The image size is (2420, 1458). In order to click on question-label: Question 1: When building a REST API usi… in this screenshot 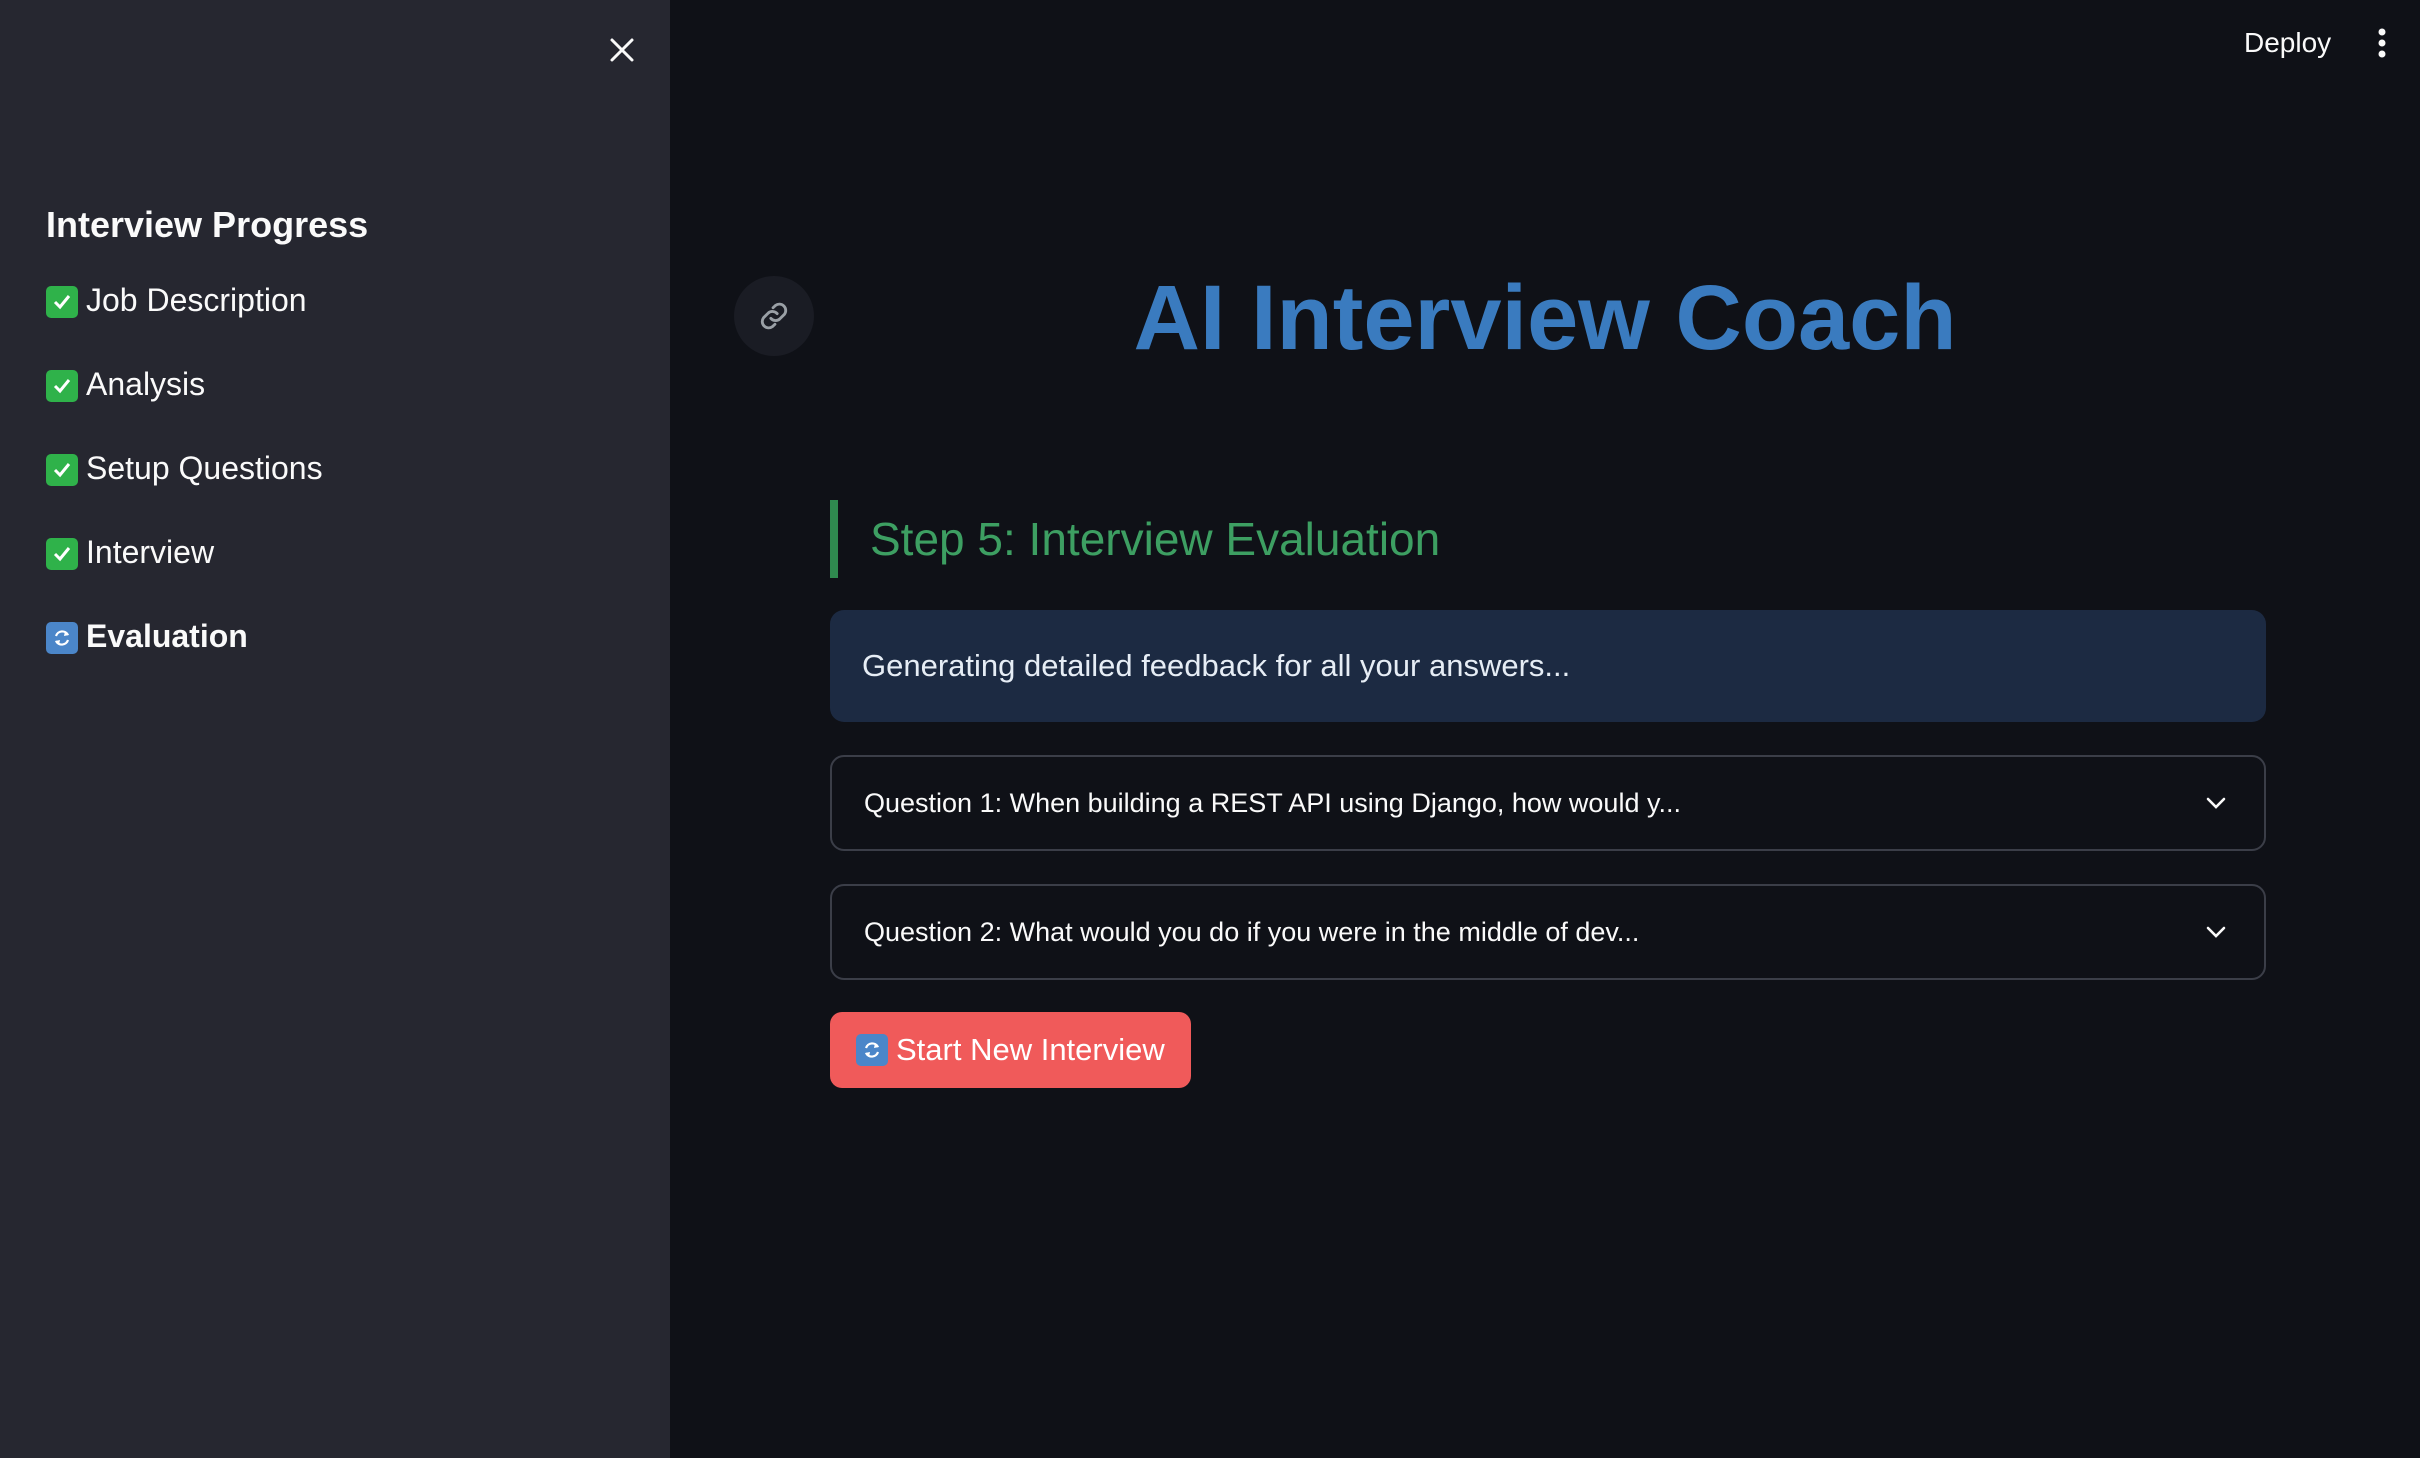, I will do `click(1272, 802)`.